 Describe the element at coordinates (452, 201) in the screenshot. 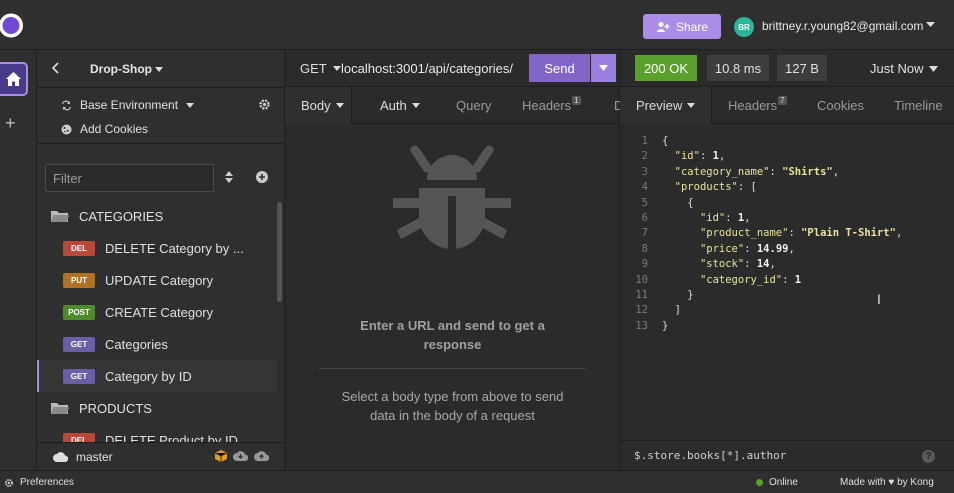

I see `bug-icon` at that location.